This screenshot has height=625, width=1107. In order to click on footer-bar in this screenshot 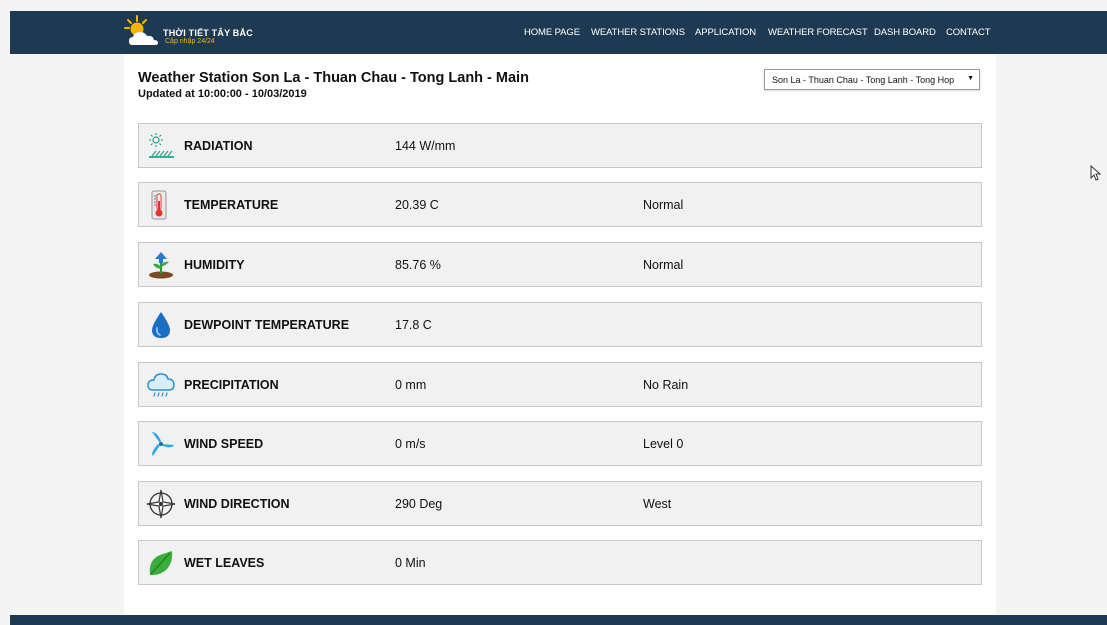, I will do `click(558, 620)`.